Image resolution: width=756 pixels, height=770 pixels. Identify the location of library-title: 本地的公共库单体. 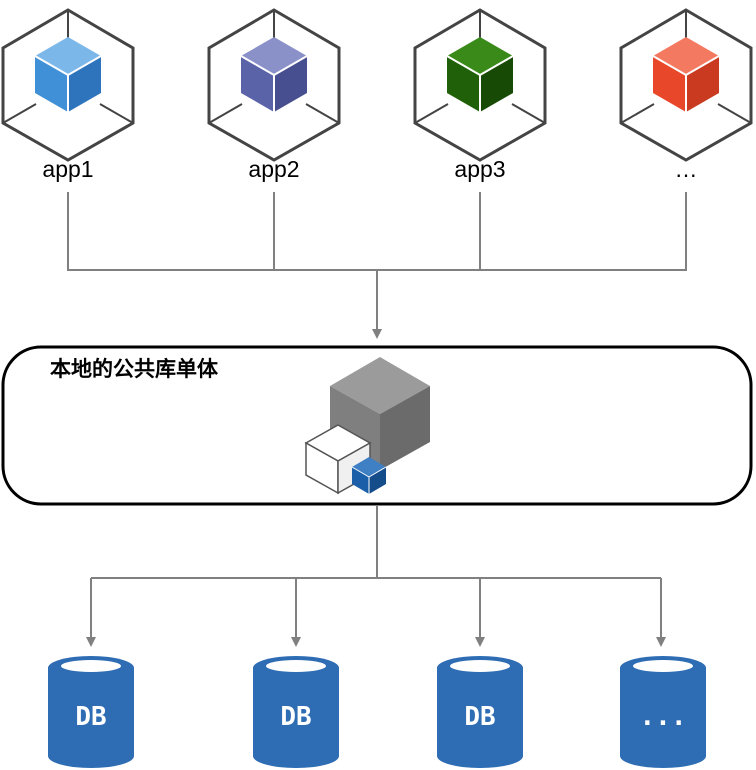
(134, 369).